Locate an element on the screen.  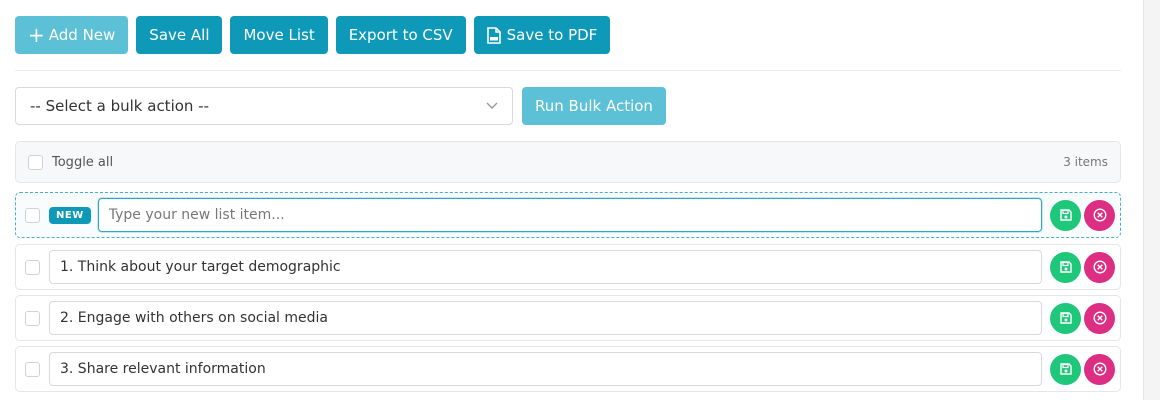
bulk-action-select: -- Select a bulk action -- is located at coordinates (264, 106).